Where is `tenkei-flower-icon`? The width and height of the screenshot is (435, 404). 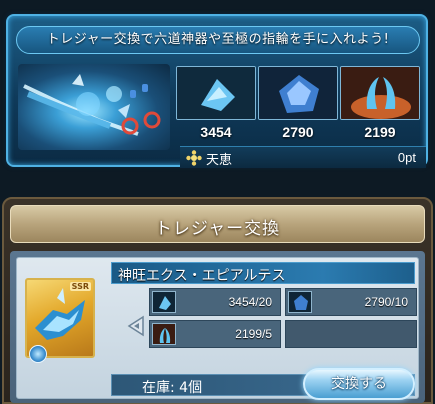
tenkei-flower-icon is located at coordinates (194, 158).